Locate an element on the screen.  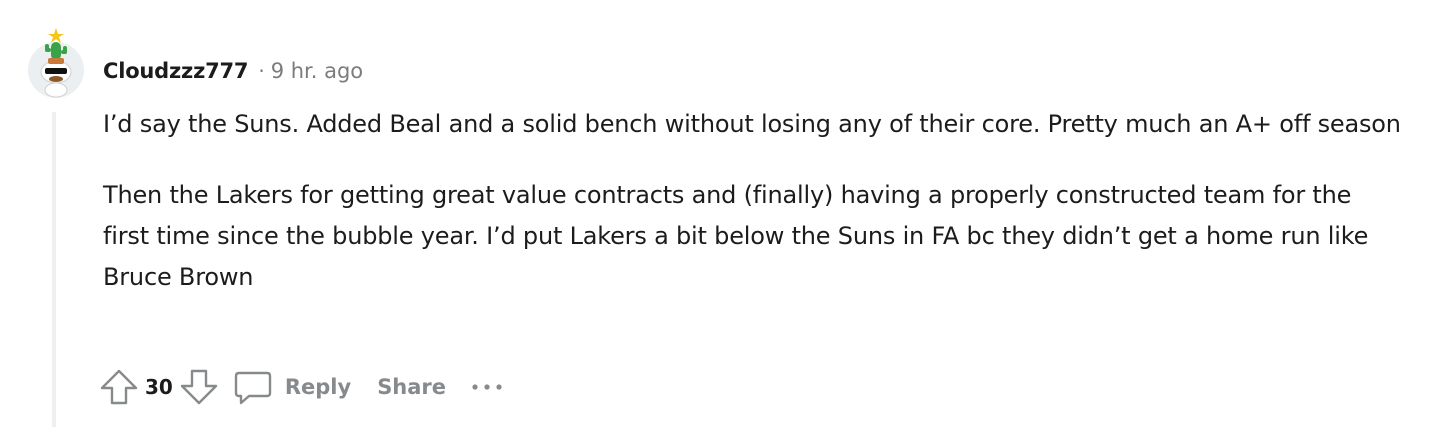
upvote-arrow-icon is located at coordinates (119, 387).